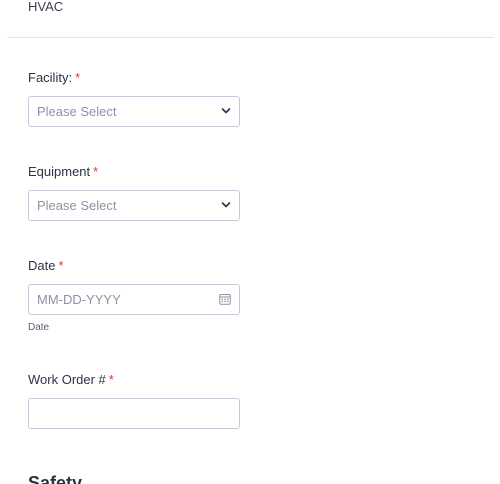 The width and height of the screenshot is (500, 484). Describe the element at coordinates (225, 299) in the screenshot. I see `calendar-icon` at that location.